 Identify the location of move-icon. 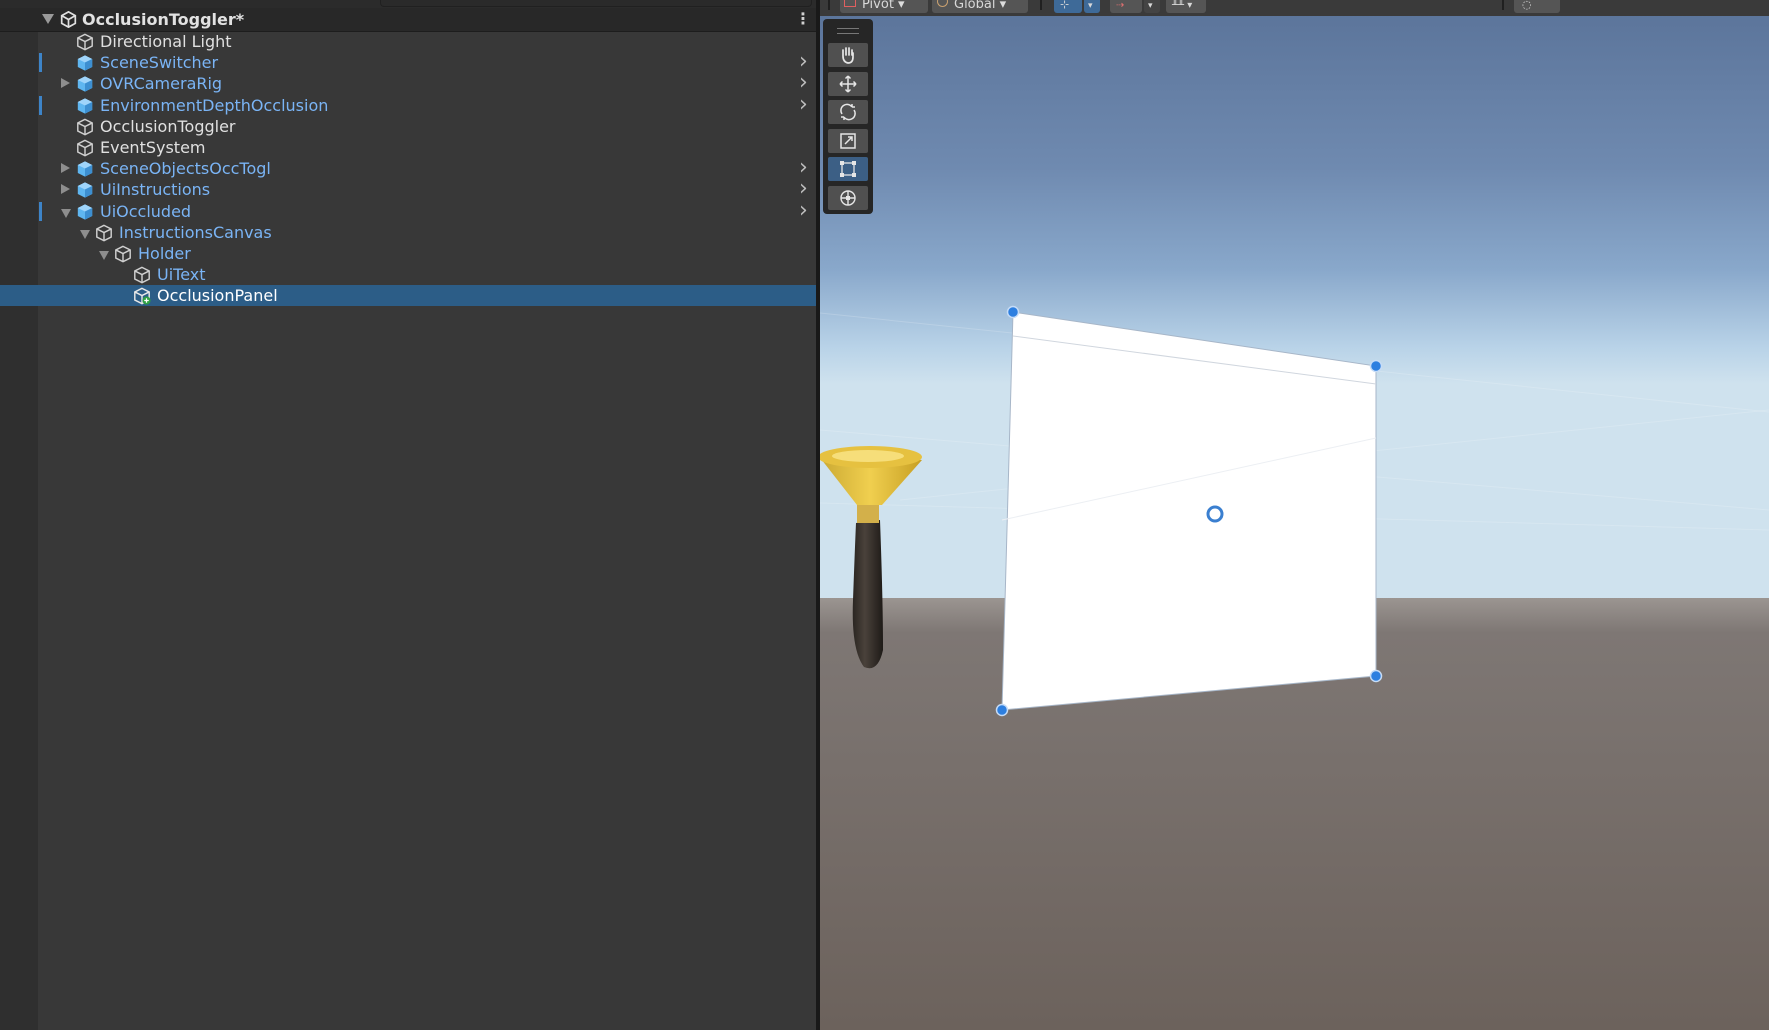
(848, 84).